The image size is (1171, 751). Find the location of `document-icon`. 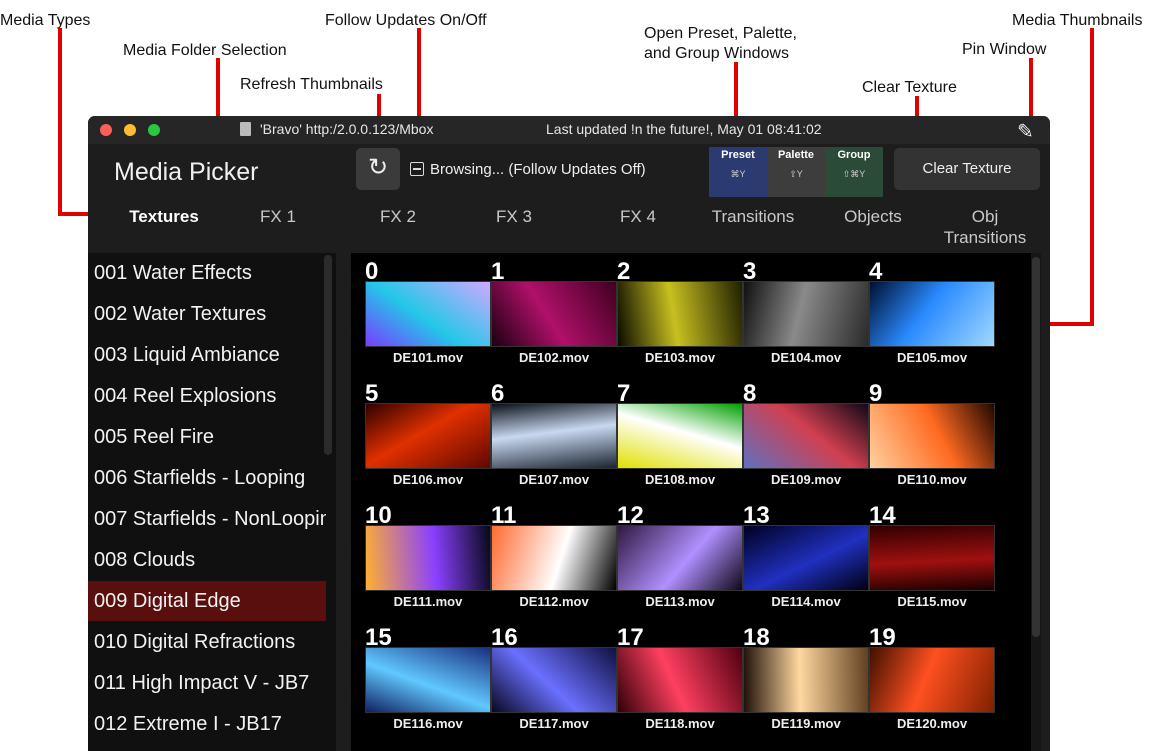

document-icon is located at coordinates (245, 129).